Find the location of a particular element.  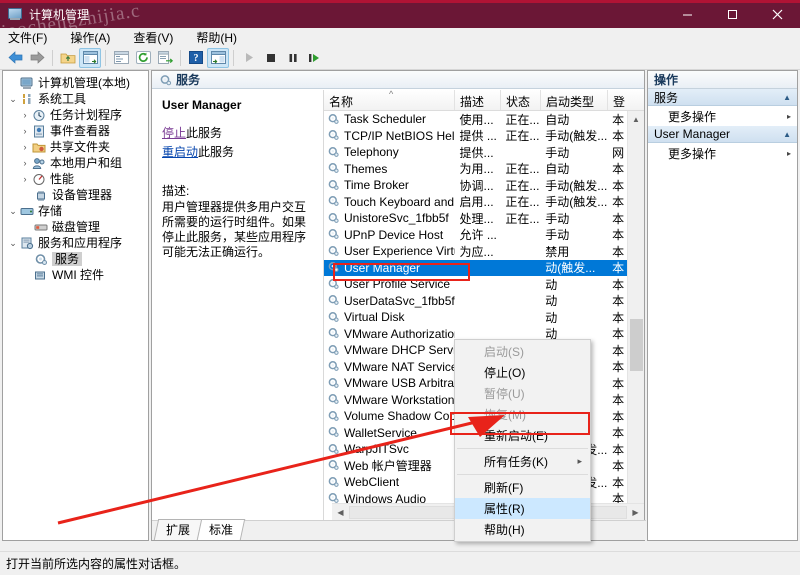

column-header-name: 名称 ^ is located at coordinates (389, 100).